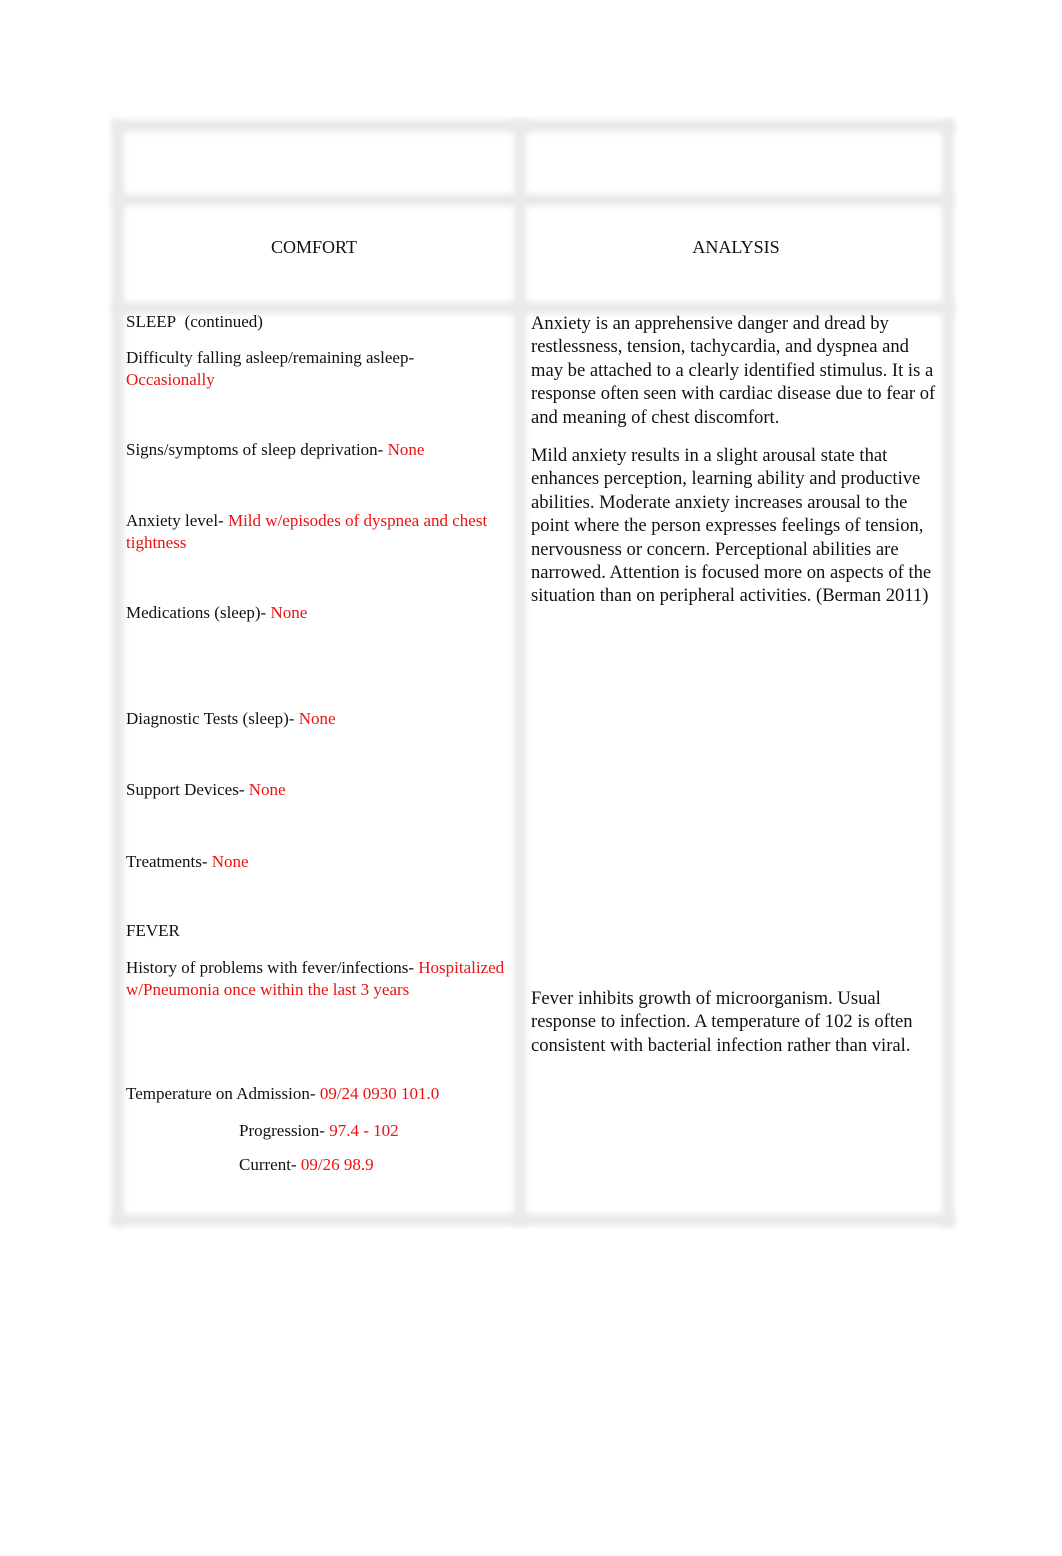 The image size is (1062, 1556). Describe the element at coordinates (118, 673) in the screenshot. I see `table-border-left` at that location.